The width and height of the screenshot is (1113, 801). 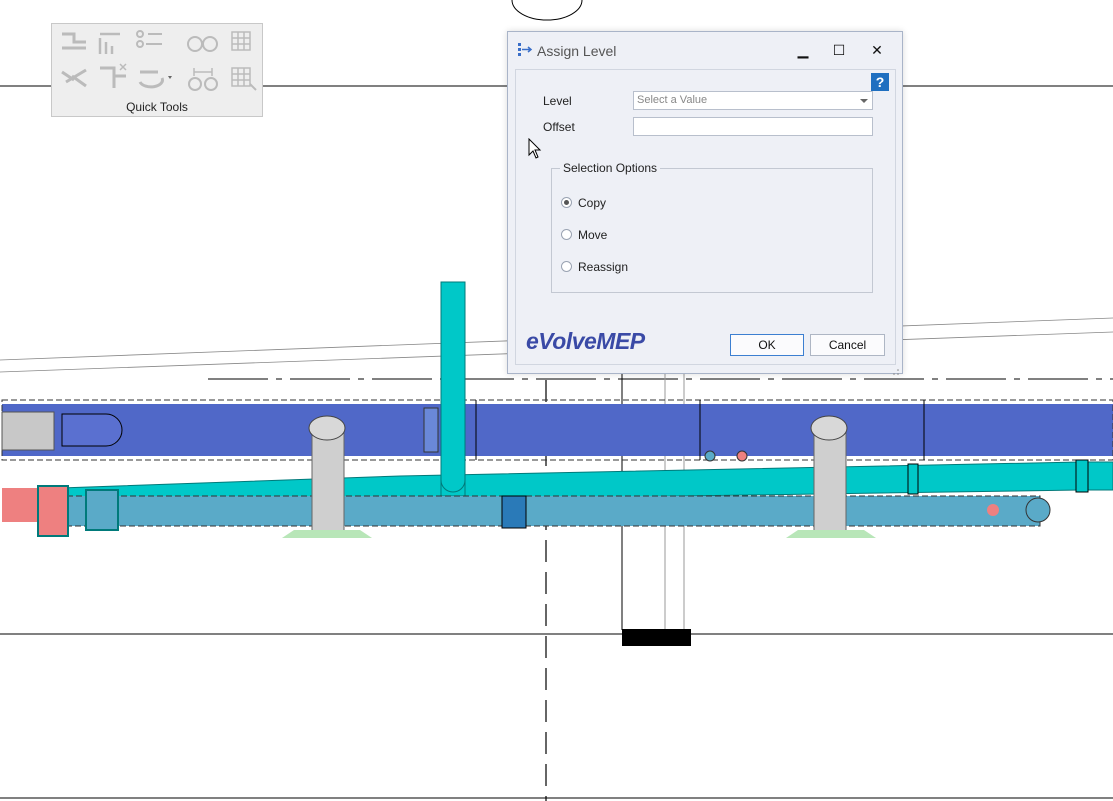 I want to click on close-icon: ✕, so click(x=877, y=50).